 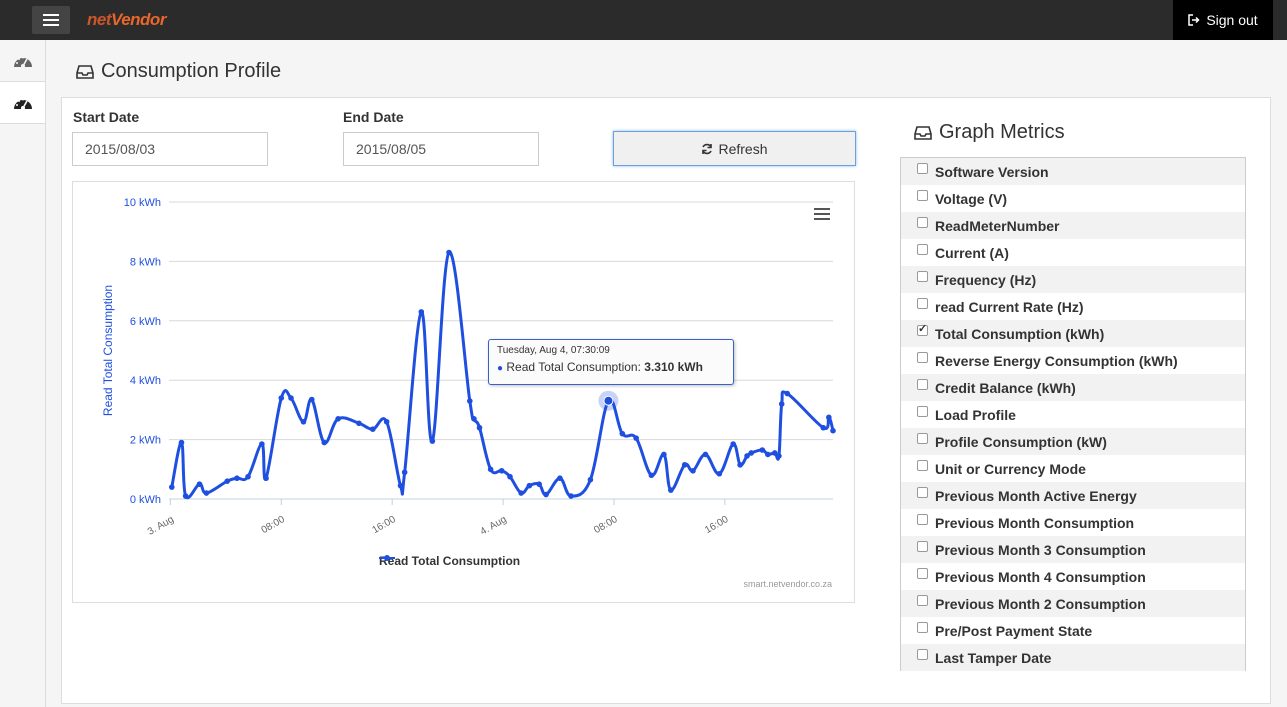 I want to click on chart-legend-item: Read Total Consumption, so click(x=449, y=561).